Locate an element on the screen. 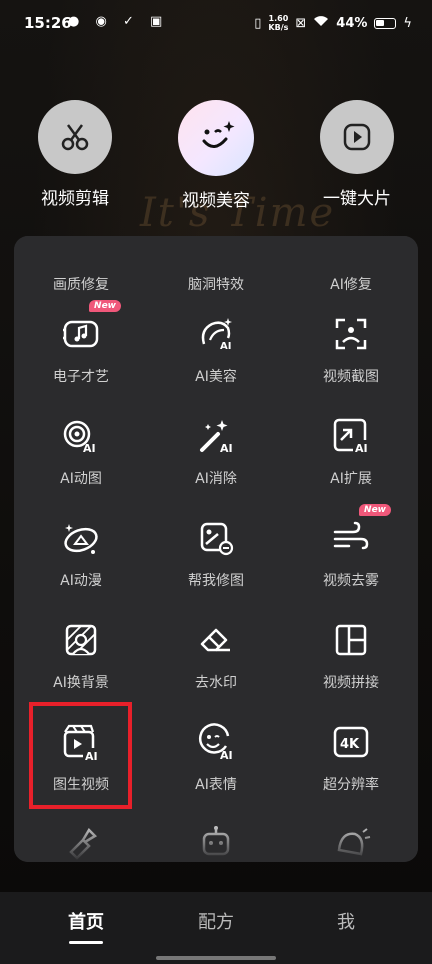  tool-remove-watermark: 去水印 is located at coordinates (216, 656).